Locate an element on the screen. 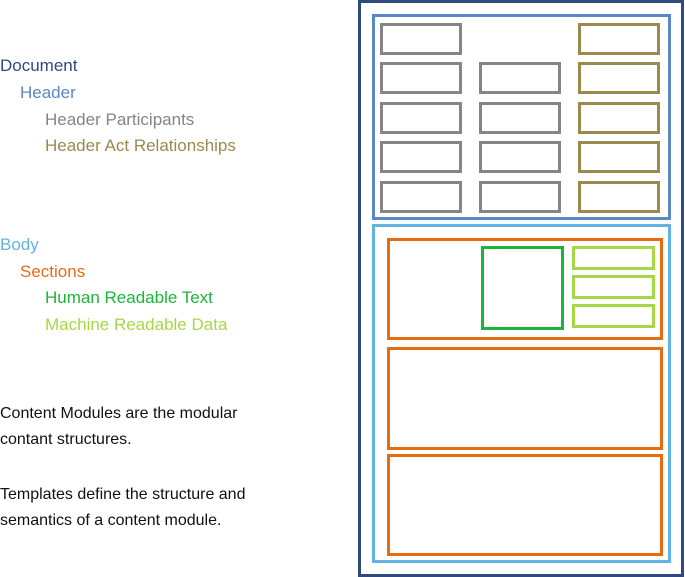 Image resolution: width=685 pixels, height=577 pixels. note-templates-line-1: Templates define the structure and is located at coordinates (123, 494).